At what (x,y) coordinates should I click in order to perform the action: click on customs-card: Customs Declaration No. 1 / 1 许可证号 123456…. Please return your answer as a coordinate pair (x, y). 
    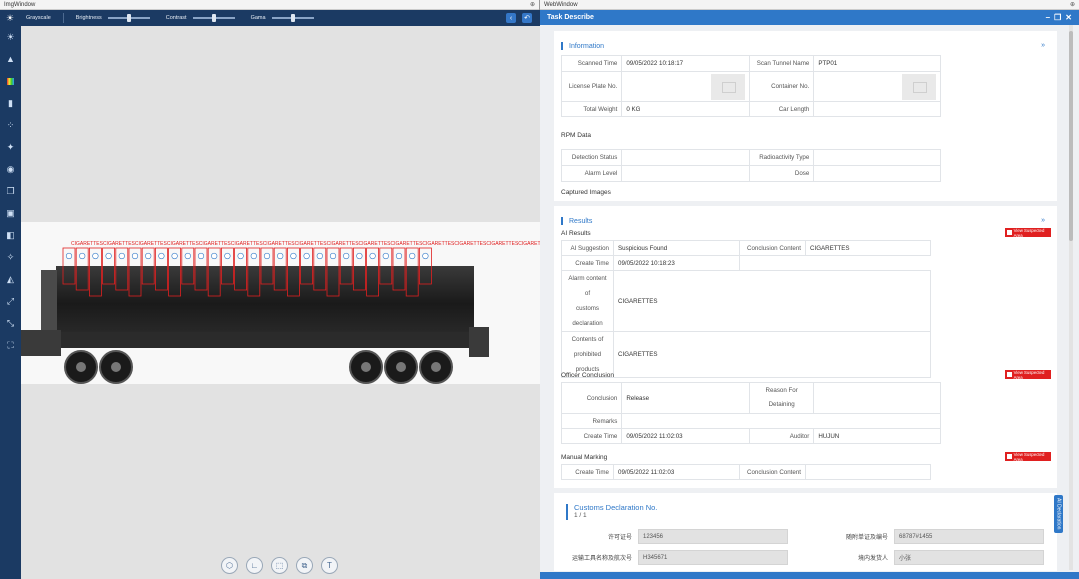
    Looking at the image, I should click on (805, 532).